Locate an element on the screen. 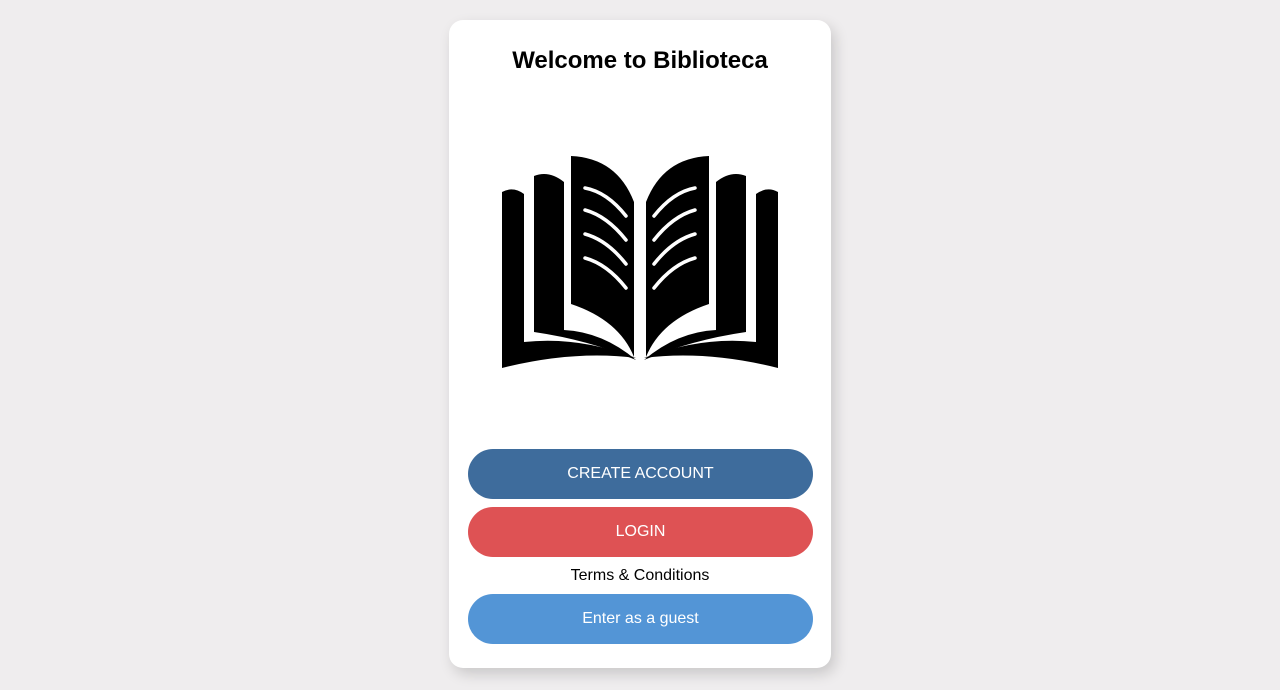  terms-and-conditions-link: Terms & Conditions is located at coordinates (640, 576).